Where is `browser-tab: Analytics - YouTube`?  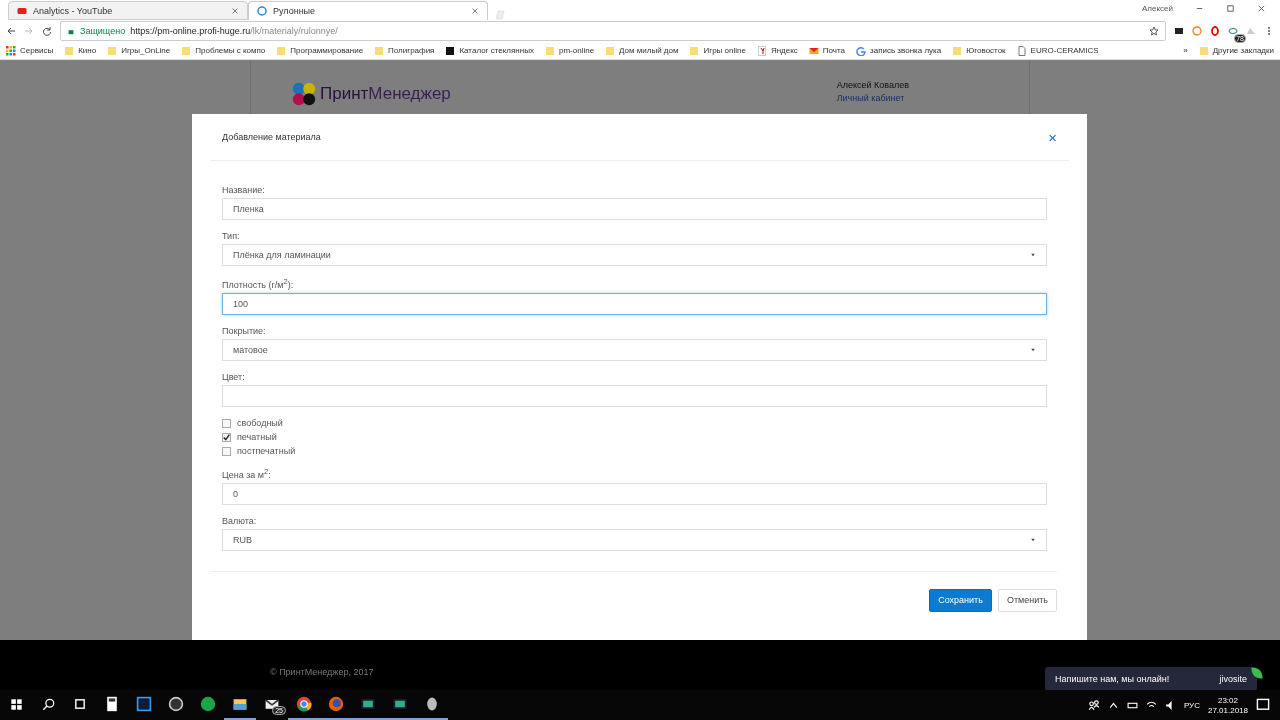
browser-tab: Analytics - YouTube is located at coordinates (128, 10).